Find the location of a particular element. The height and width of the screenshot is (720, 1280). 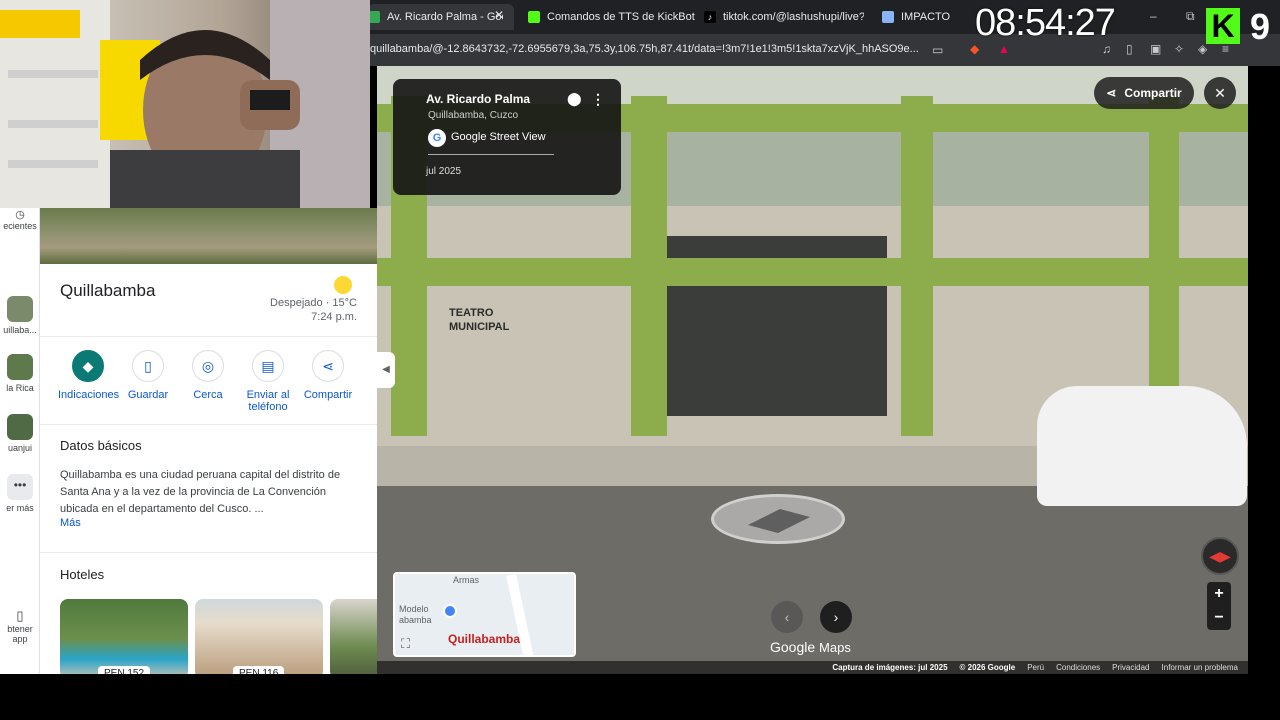

wallet-icon: ▣ is located at coordinates (1155, 49).